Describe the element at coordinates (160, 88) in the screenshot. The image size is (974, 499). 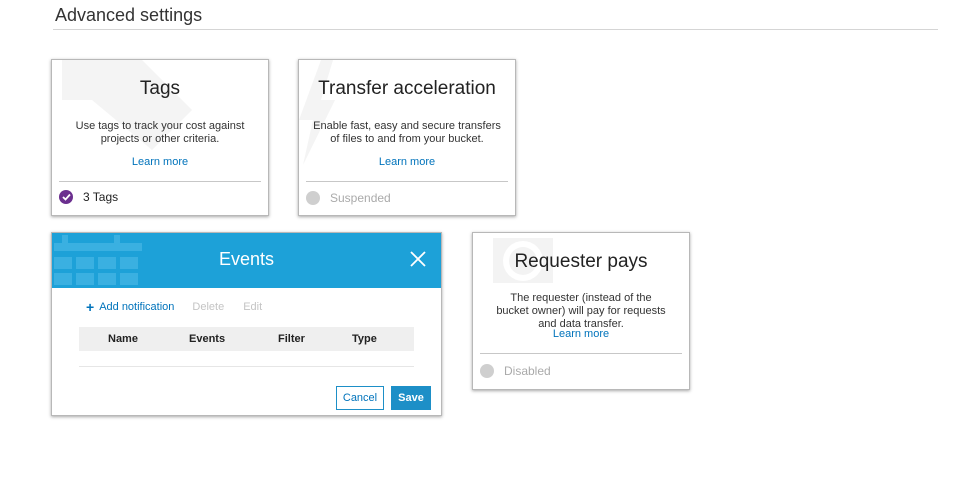
I see `card-title: Tags` at that location.